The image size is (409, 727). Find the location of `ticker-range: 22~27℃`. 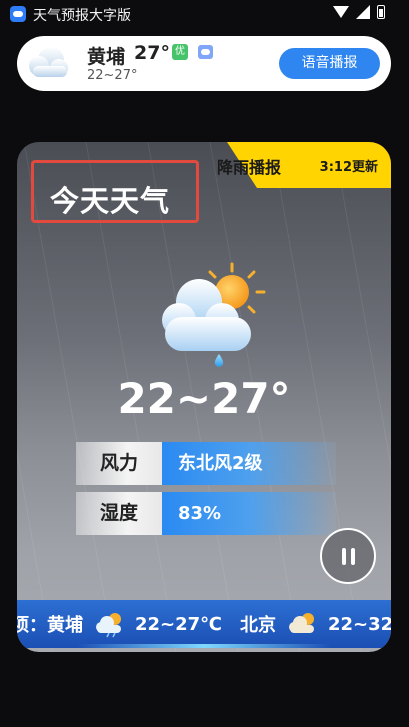

ticker-range: 22~27℃ is located at coordinates (178, 624).